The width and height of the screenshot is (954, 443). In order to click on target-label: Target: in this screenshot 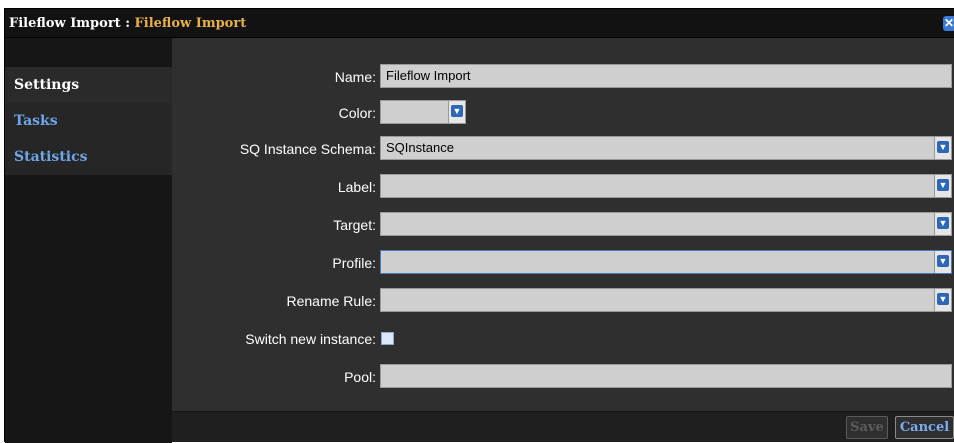, I will do `click(354, 225)`.